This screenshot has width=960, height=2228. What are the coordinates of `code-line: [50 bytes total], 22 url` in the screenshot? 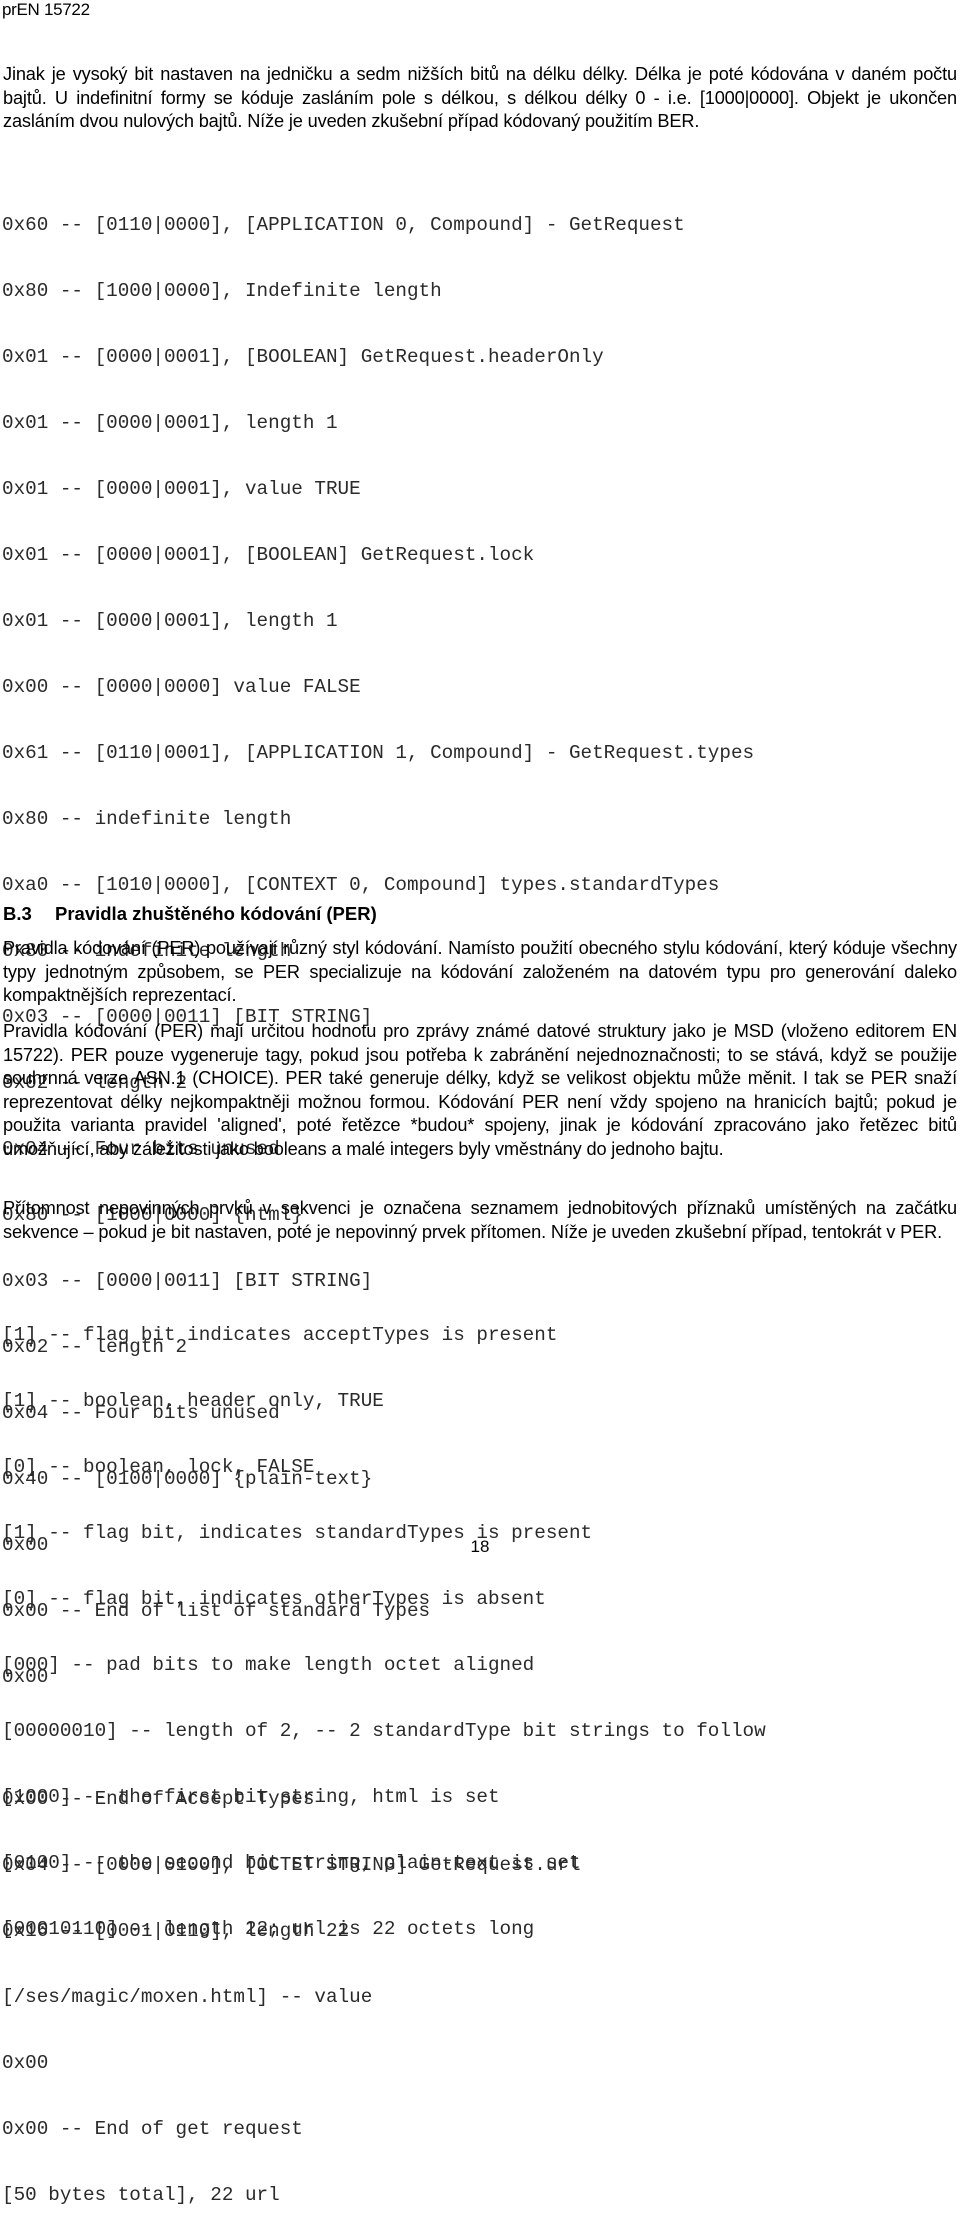 It's located at (141, 2195).